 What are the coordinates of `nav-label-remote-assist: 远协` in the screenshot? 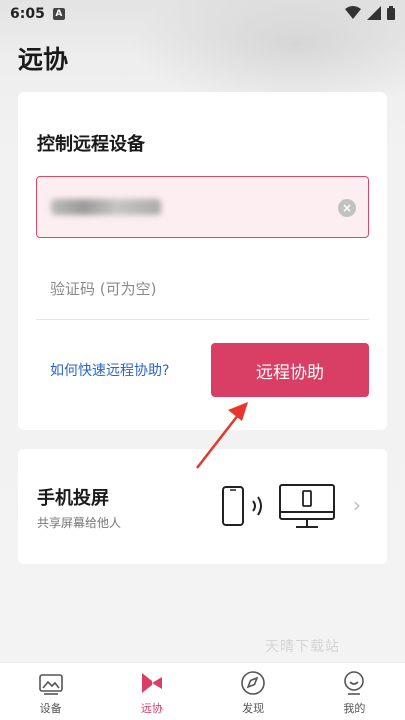 It's located at (151, 708).